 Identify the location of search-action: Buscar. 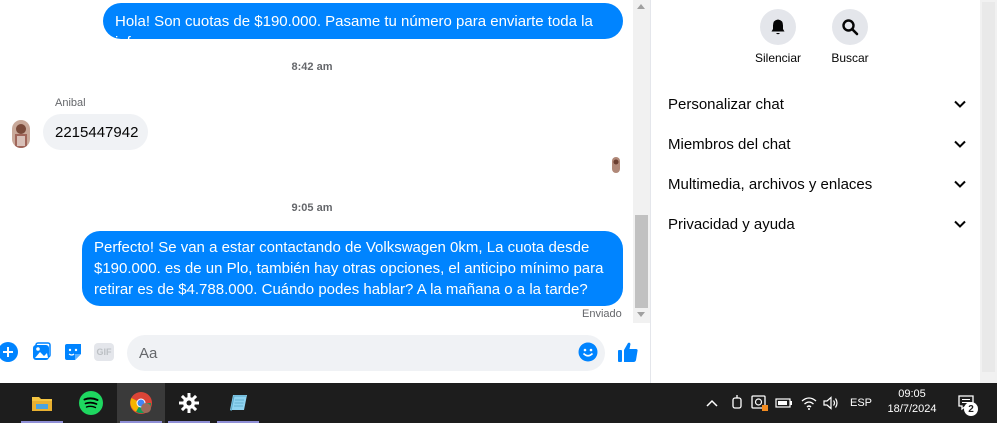
(850, 37).